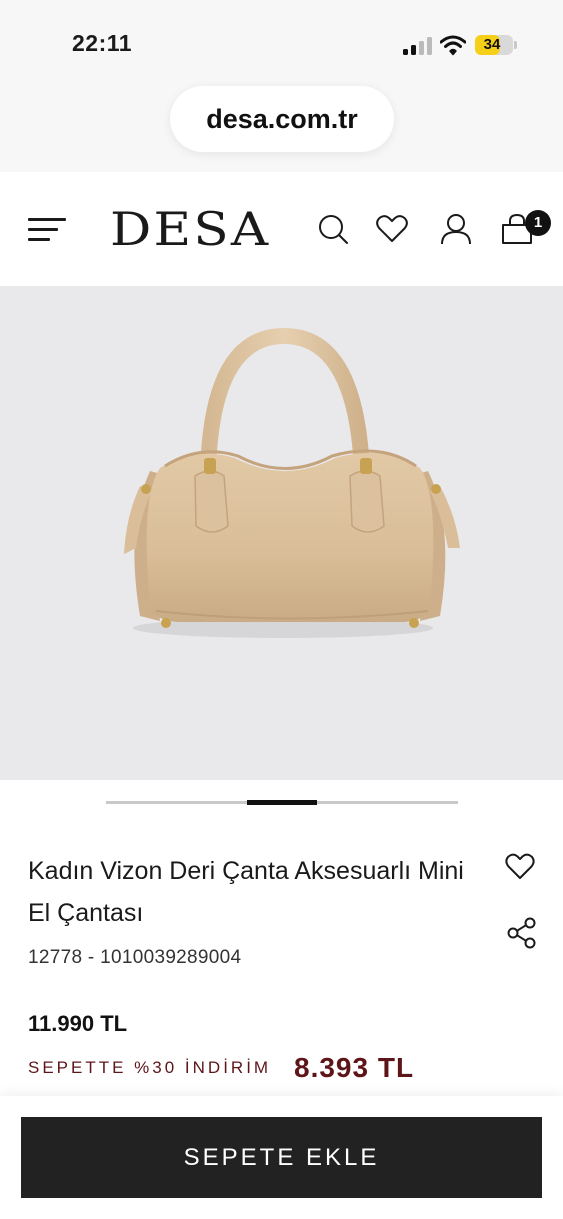  Describe the element at coordinates (456, 229) in the screenshot. I see `user-icon` at that location.